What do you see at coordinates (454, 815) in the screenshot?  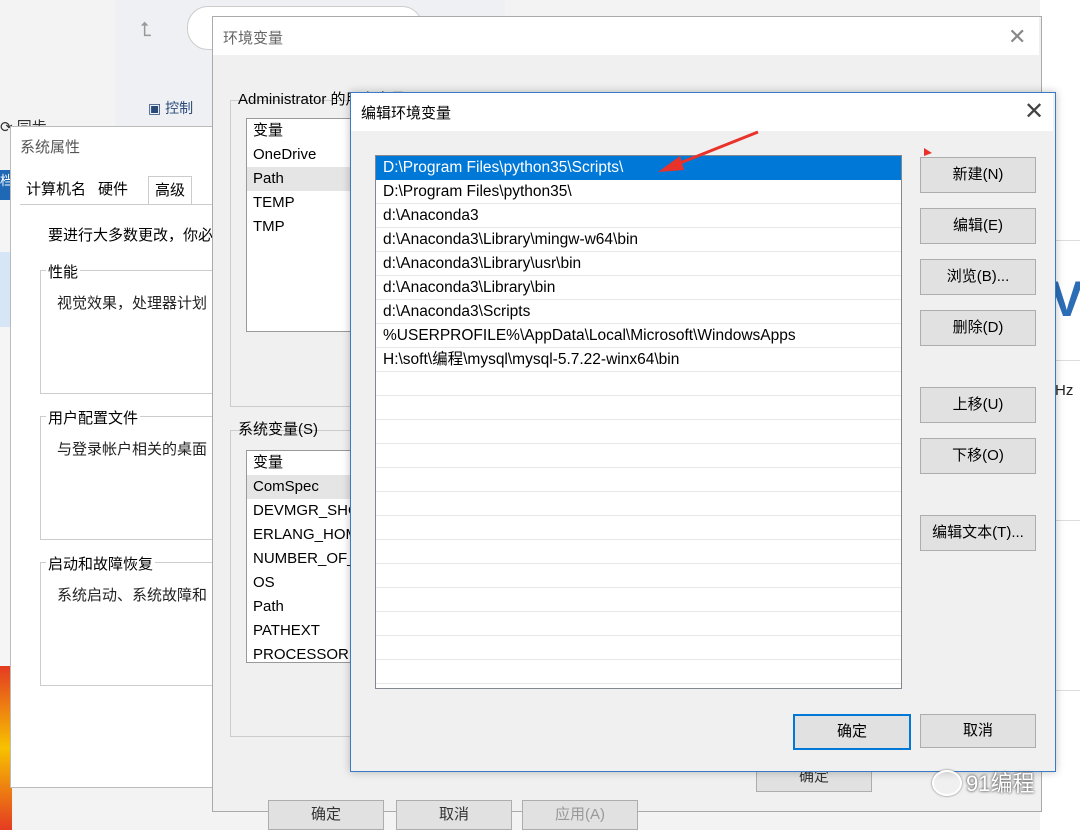 I see `env-cancel-button: 取消` at bounding box center [454, 815].